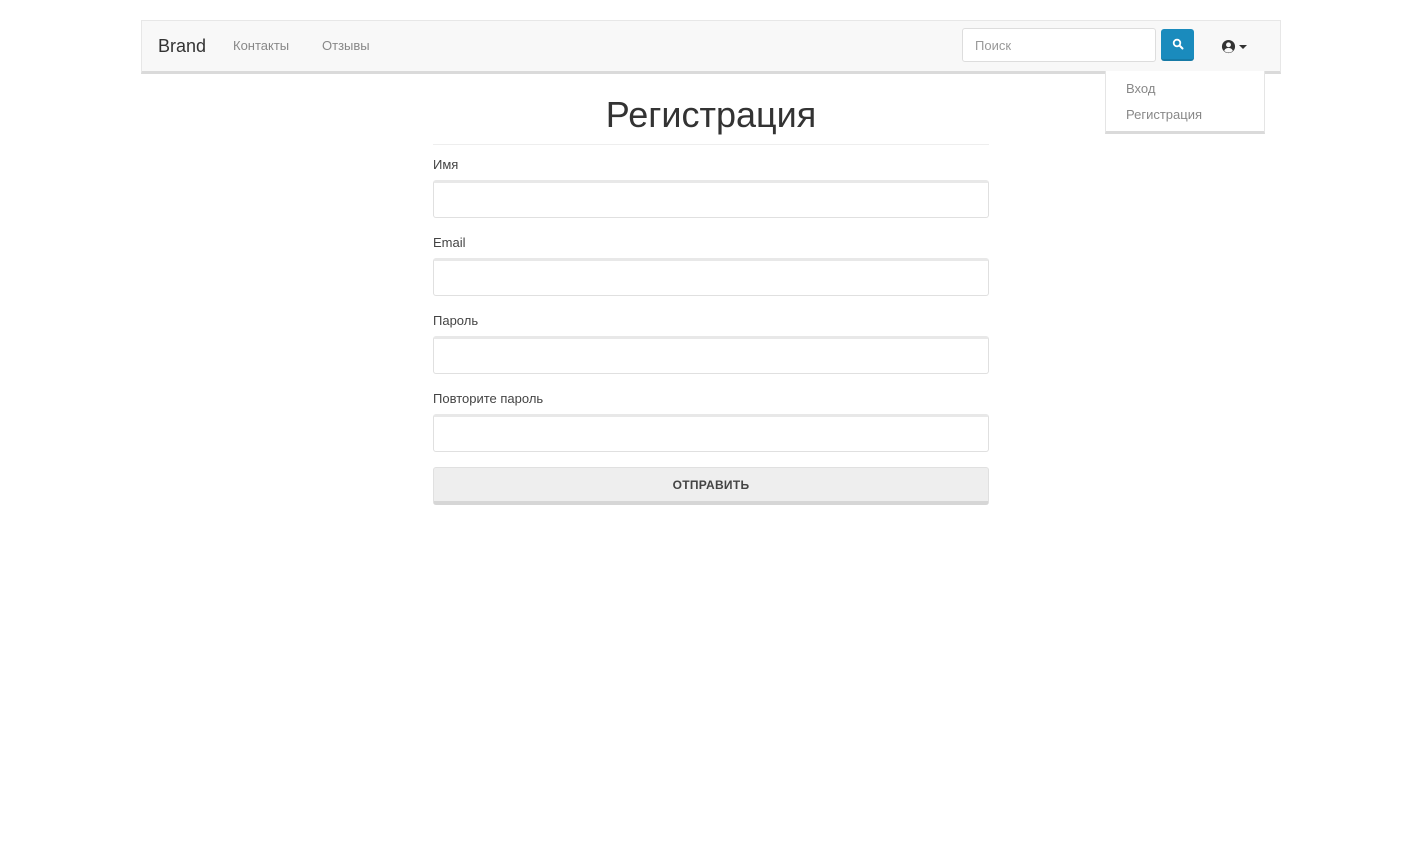  Describe the element at coordinates (449, 242) in the screenshot. I see `email-label: Email` at that location.